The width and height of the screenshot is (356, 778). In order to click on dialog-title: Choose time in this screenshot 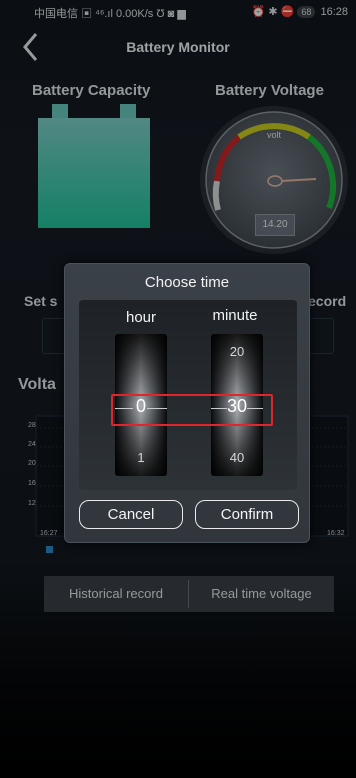, I will do `click(187, 282)`.